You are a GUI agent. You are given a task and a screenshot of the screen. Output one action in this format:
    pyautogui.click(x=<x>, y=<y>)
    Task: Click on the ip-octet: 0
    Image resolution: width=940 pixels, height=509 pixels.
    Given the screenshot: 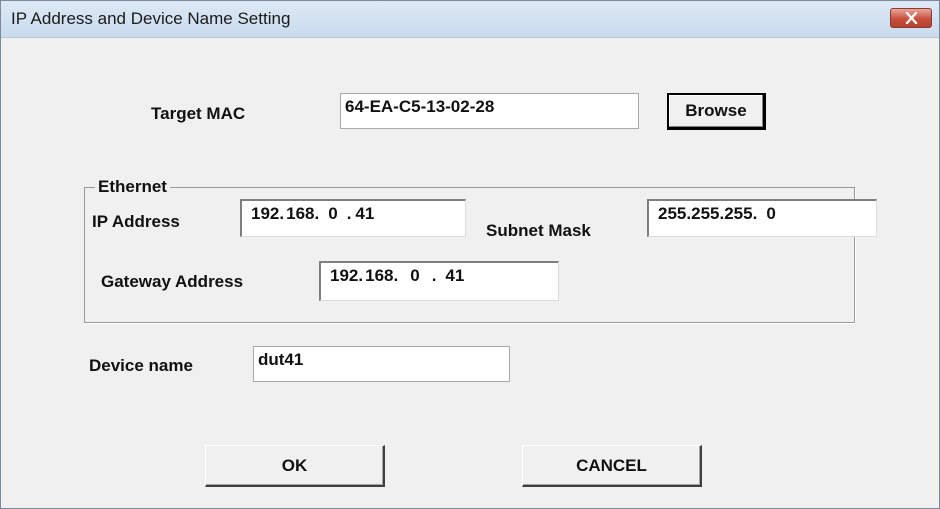 What is the action you would take?
    pyautogui.click(x=333, y=213)
    